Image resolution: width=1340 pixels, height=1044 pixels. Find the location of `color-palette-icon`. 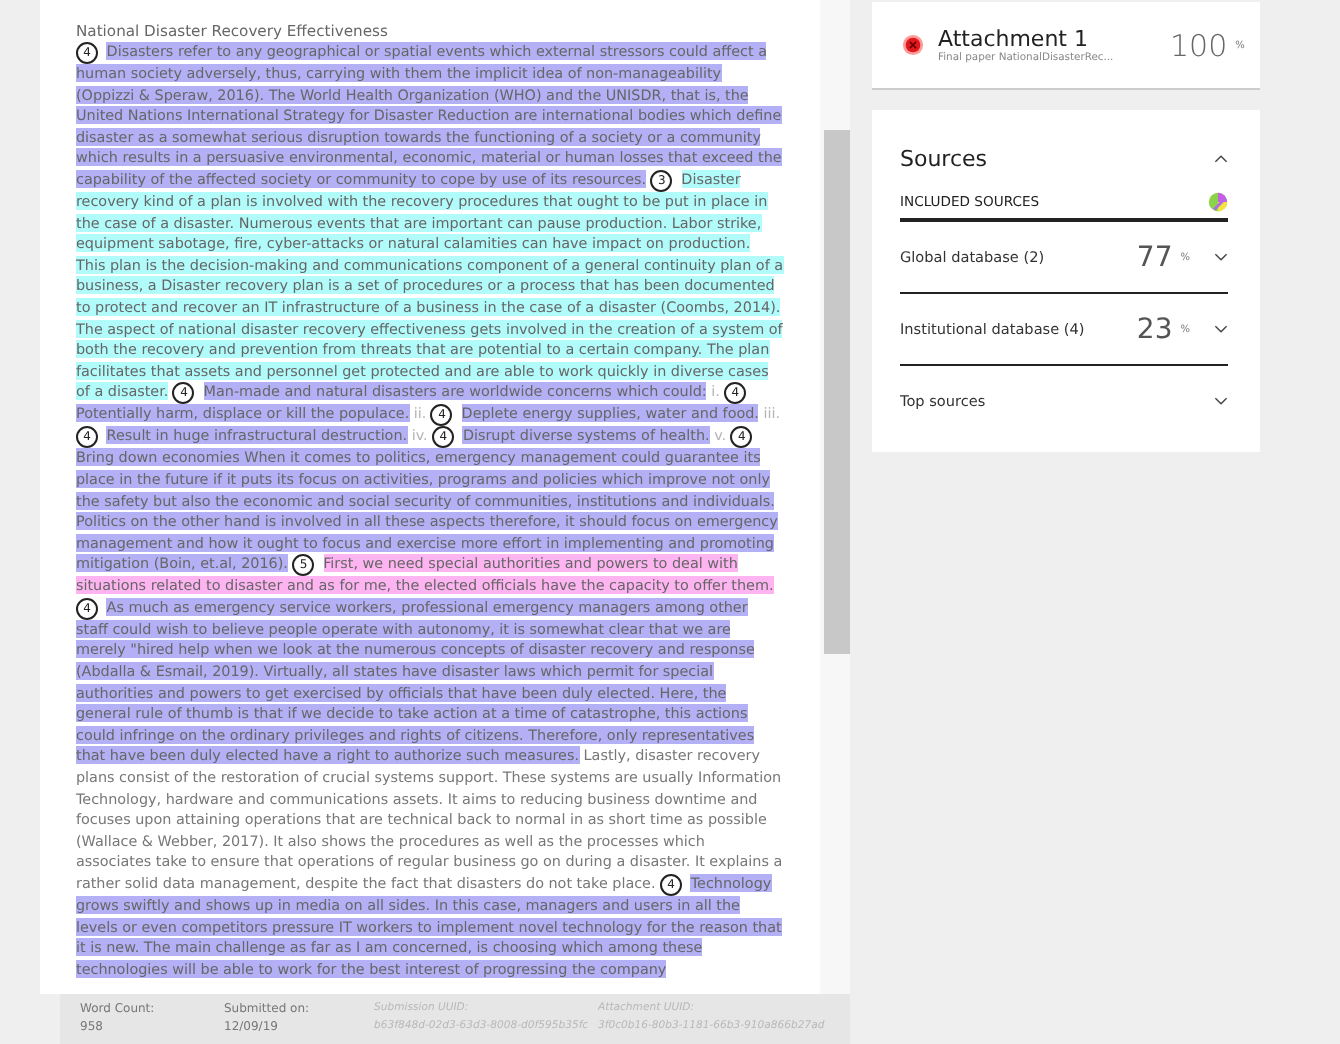

color-palette-icon is located at coordinates (1218, 202).